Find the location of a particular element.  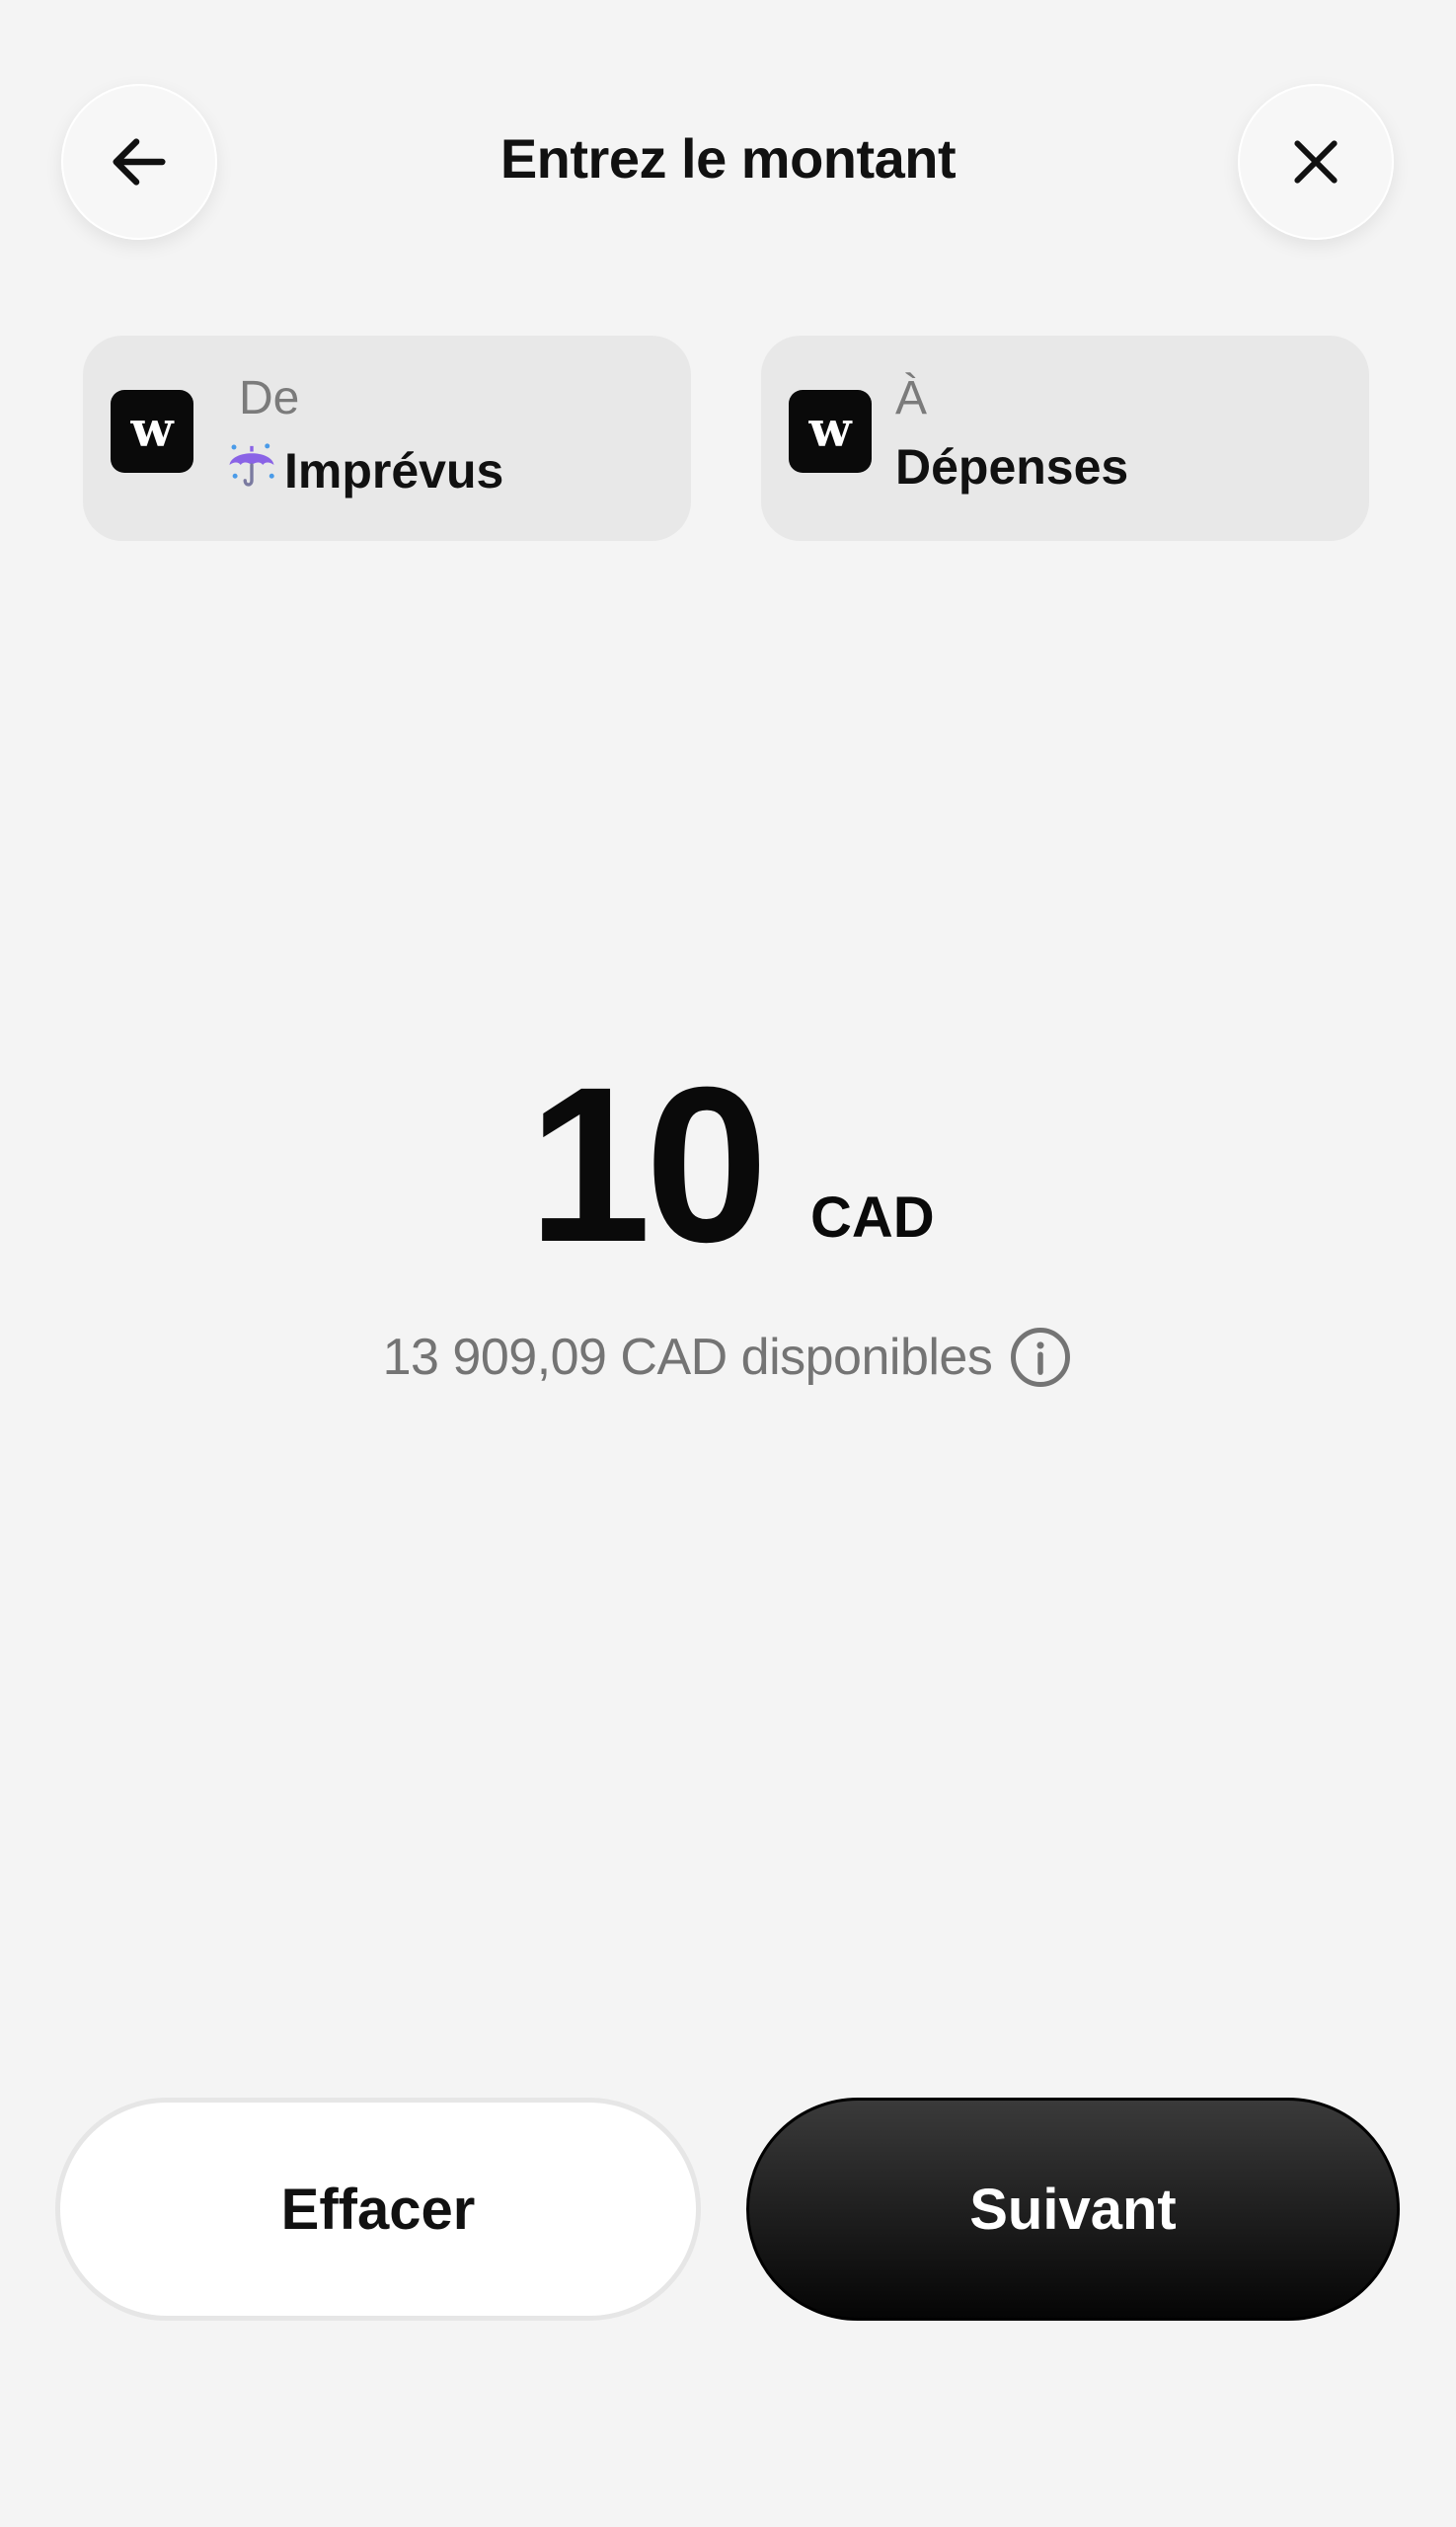

available-balance: 13 909,09 CAD disponibles is located at coordinates (728, 1357).